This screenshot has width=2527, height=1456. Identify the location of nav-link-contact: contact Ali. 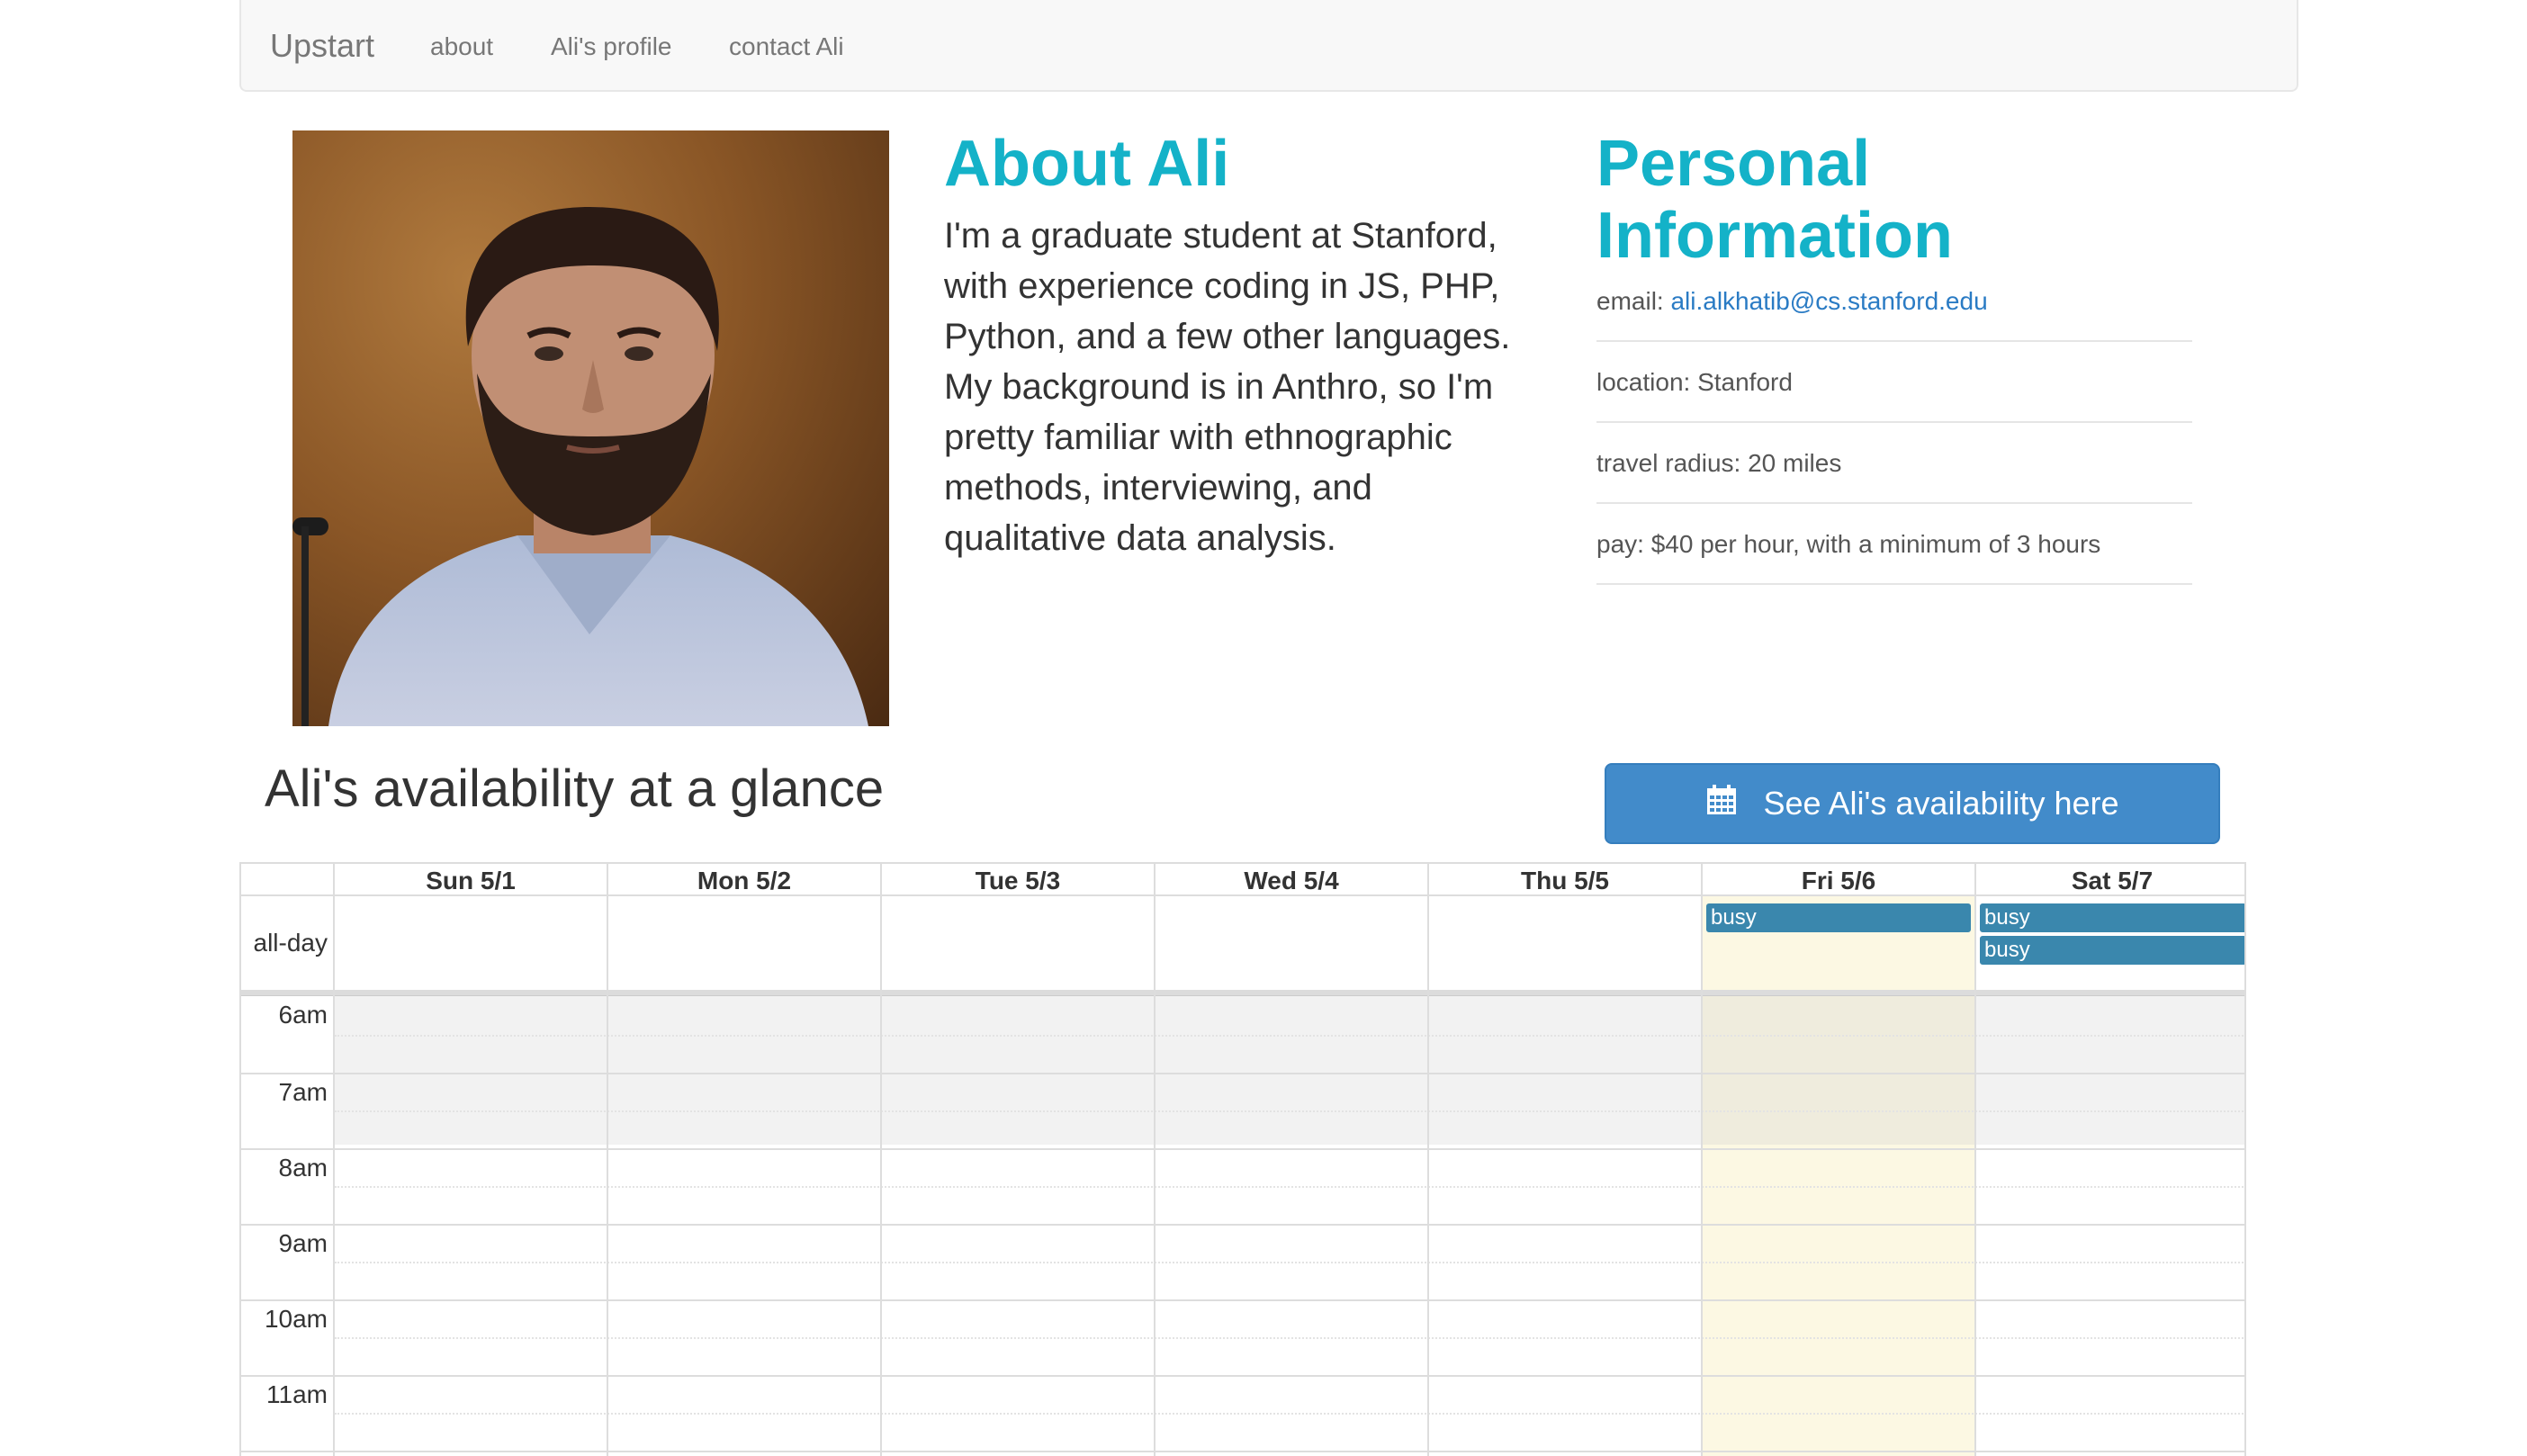
(786, 46).